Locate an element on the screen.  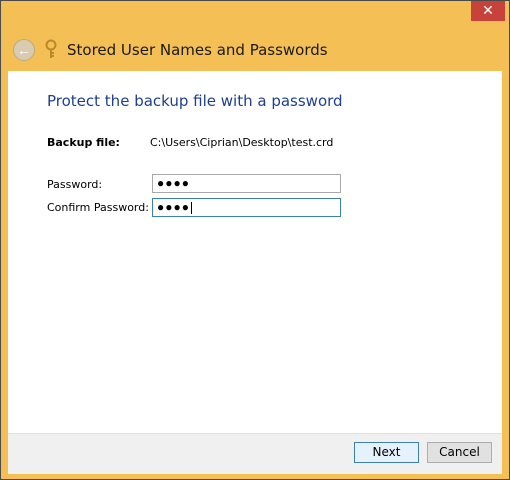
password-label: Password: is located at coordinates (75, 184).